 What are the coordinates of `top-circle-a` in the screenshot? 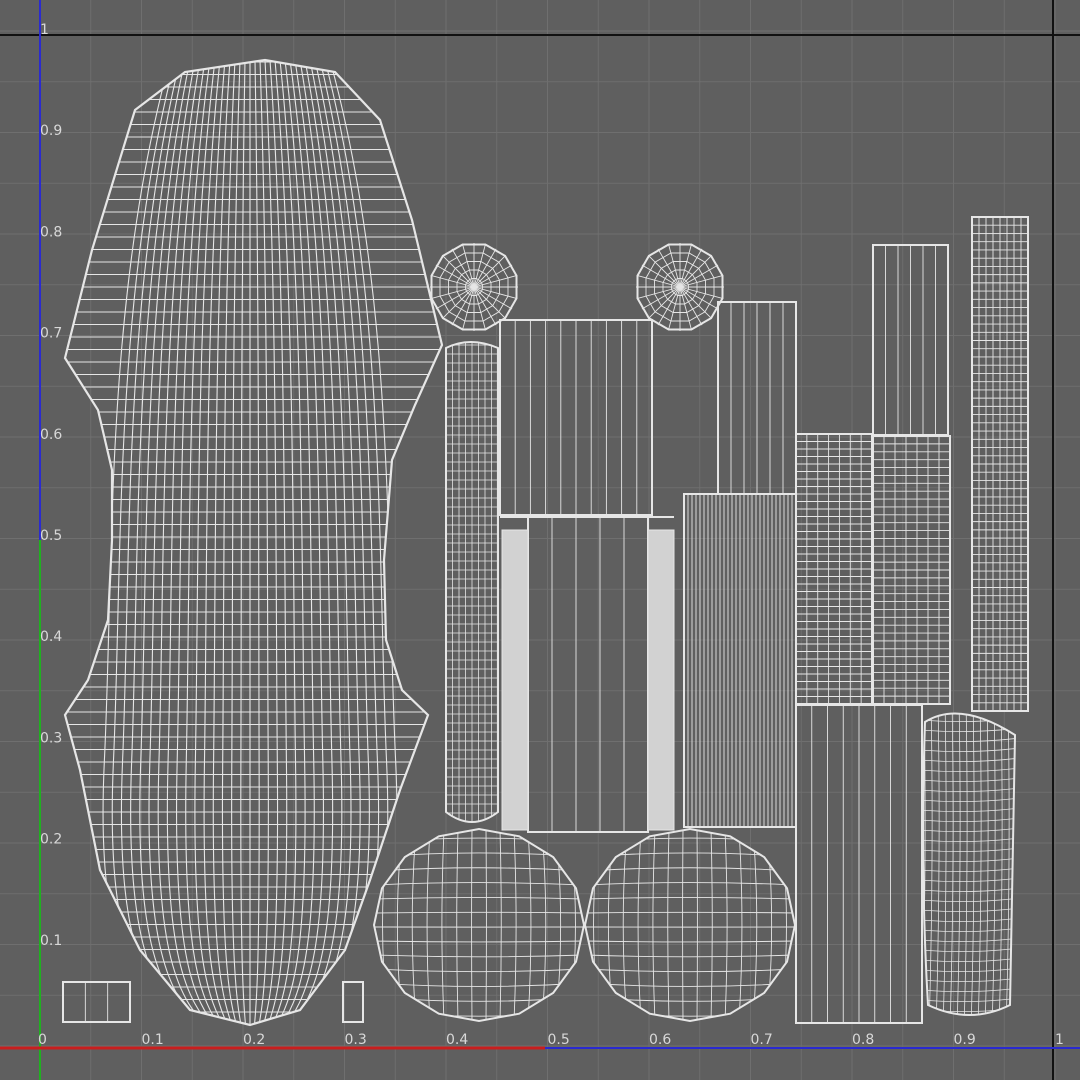 It's located at (474, 287).